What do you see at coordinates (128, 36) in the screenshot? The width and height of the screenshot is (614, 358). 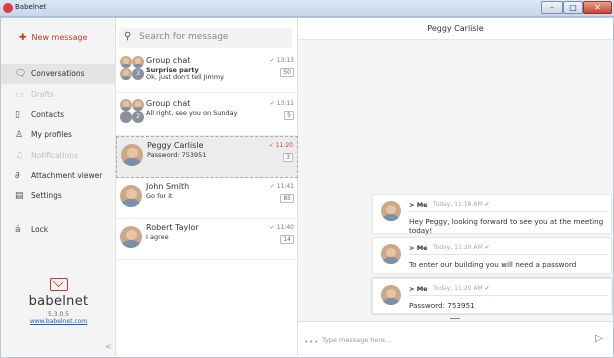 I see `search-icon: ⚲` at bounding box center [128, 36].